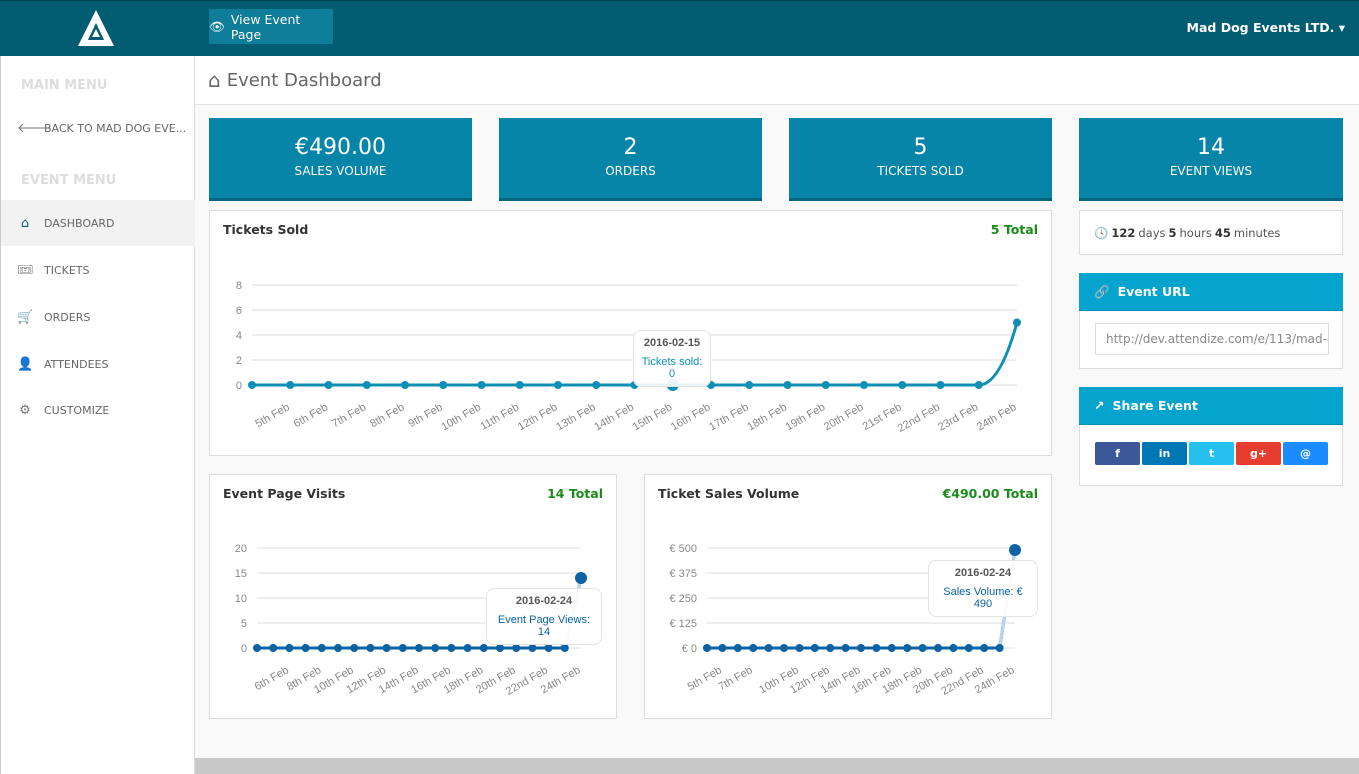 This screenshot has width=1359, height=774. What do you see at coordinates (672, 358) in the screenshot?
I see `chart-tooltip: 2016-02-15 Tickets sold: 0` at bounding box center [672, 358].